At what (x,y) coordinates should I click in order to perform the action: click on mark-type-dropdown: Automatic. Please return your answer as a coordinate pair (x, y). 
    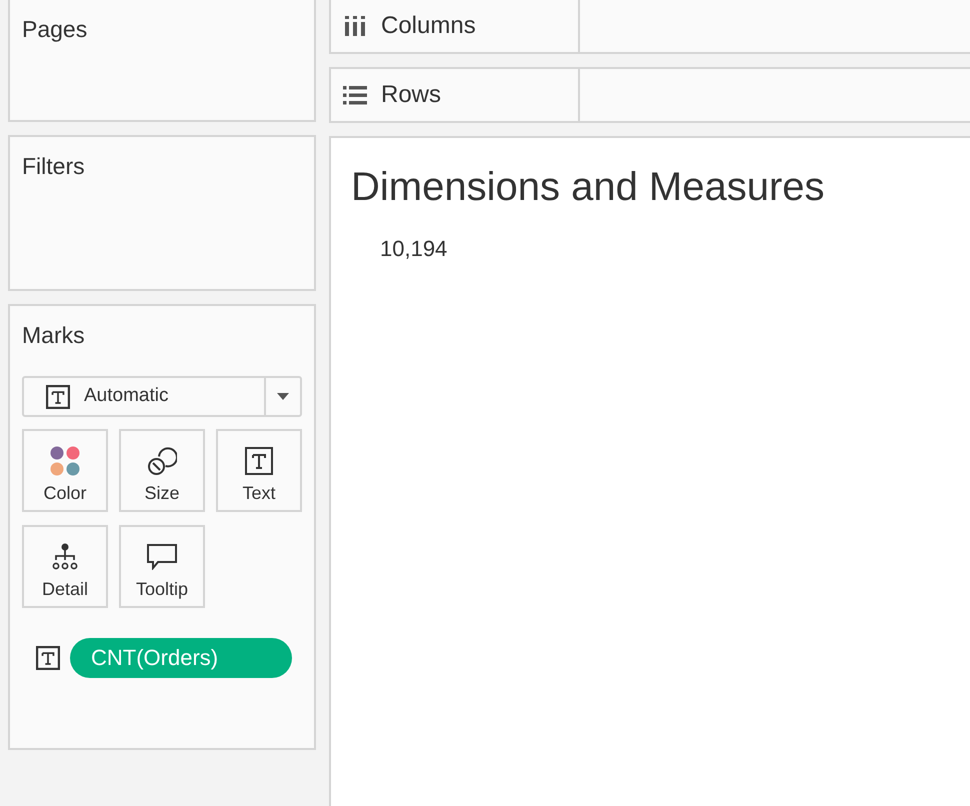
    Looking at the image, I should click on (162, 396).